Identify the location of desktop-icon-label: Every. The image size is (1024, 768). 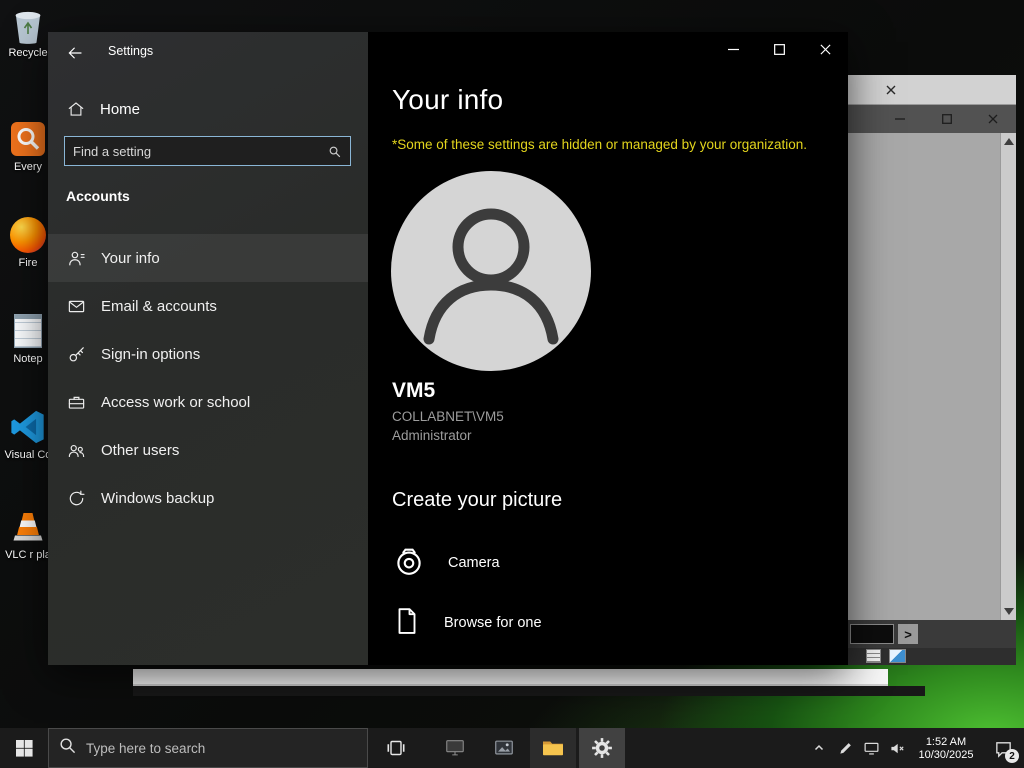
(28, 167).